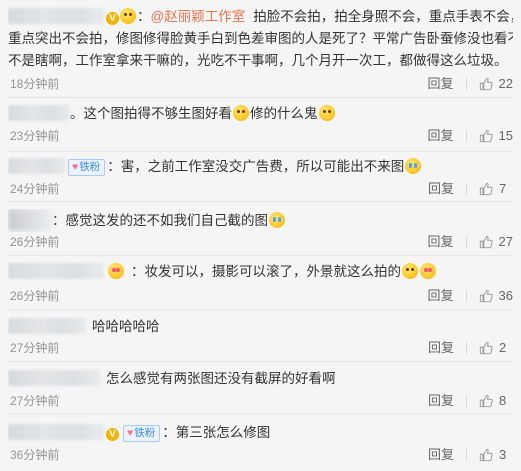  I want to click on mention-link: @赵丽颖工作室, so click(198, 16).